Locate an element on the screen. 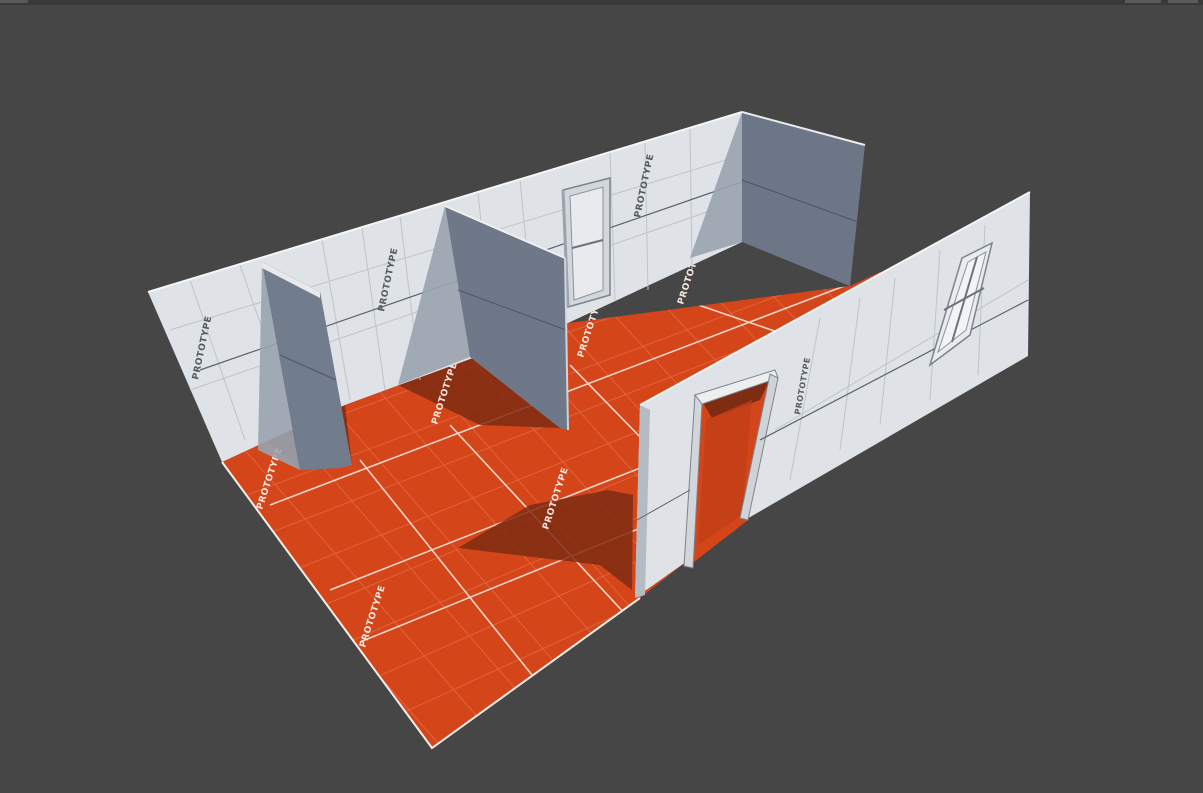 Image resolution: width=1203 pixels, height=793 pixels. back-door is located at coordinates (586, 242).